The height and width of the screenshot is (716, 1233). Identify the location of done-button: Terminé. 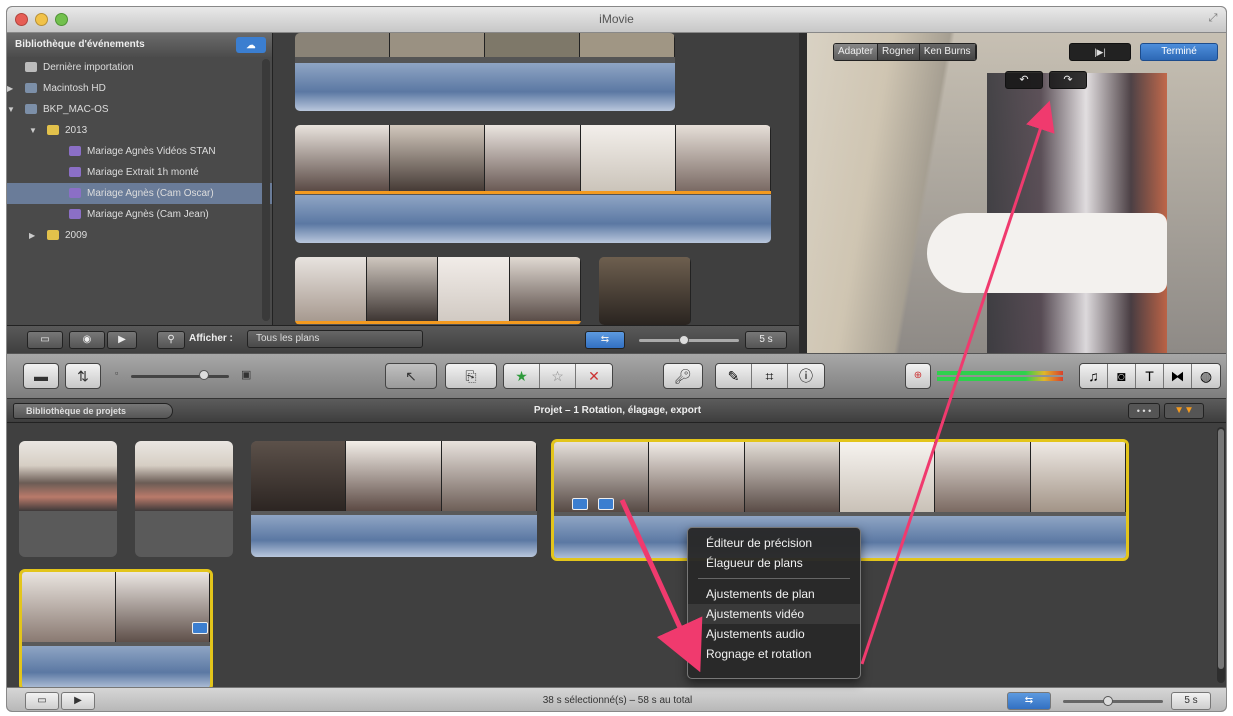
(1179, 52).